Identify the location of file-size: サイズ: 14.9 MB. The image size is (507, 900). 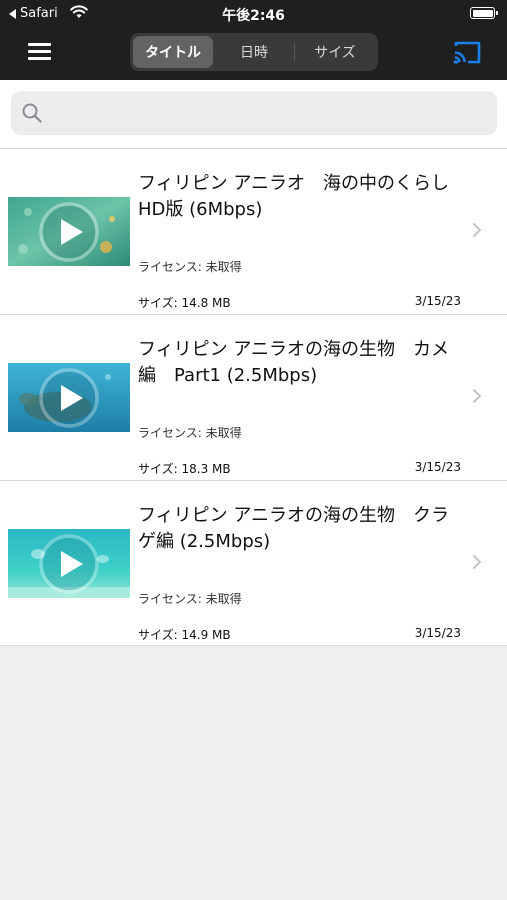
(184, 635).